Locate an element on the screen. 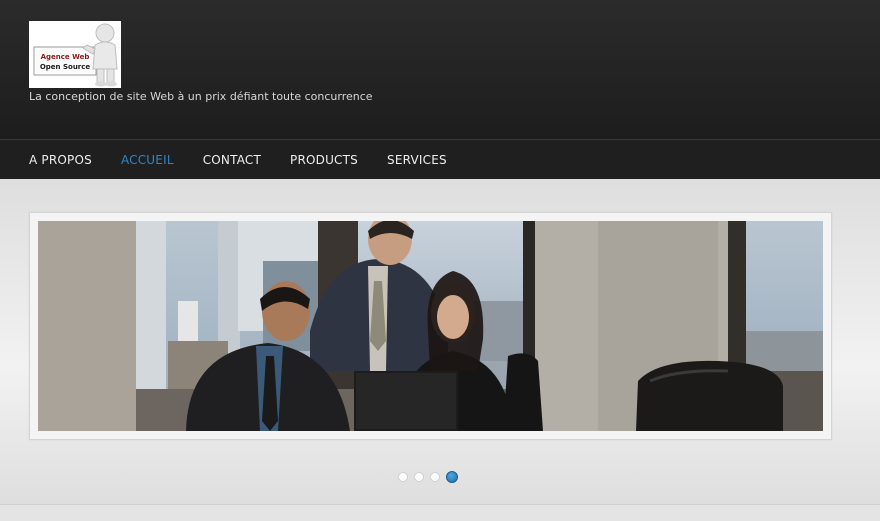  content-bottom-strip is located at coordinates (440, 512).